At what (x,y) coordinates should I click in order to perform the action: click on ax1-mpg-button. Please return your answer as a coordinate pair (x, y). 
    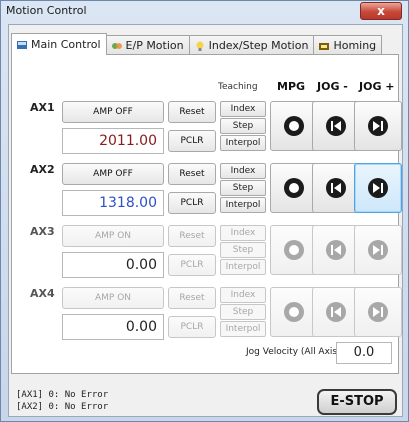
    Looking at the image, I should click on (294, 126).